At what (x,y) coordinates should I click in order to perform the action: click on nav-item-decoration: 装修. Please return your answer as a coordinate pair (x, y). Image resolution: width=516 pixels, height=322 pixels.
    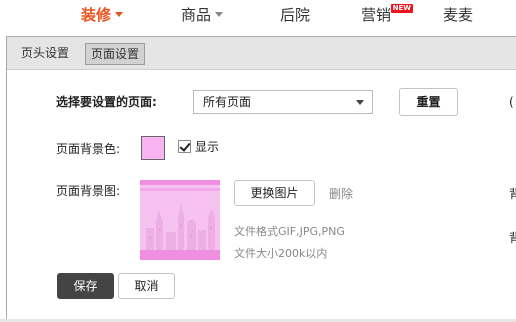
    Looking at the image, I should click on (102, 15).